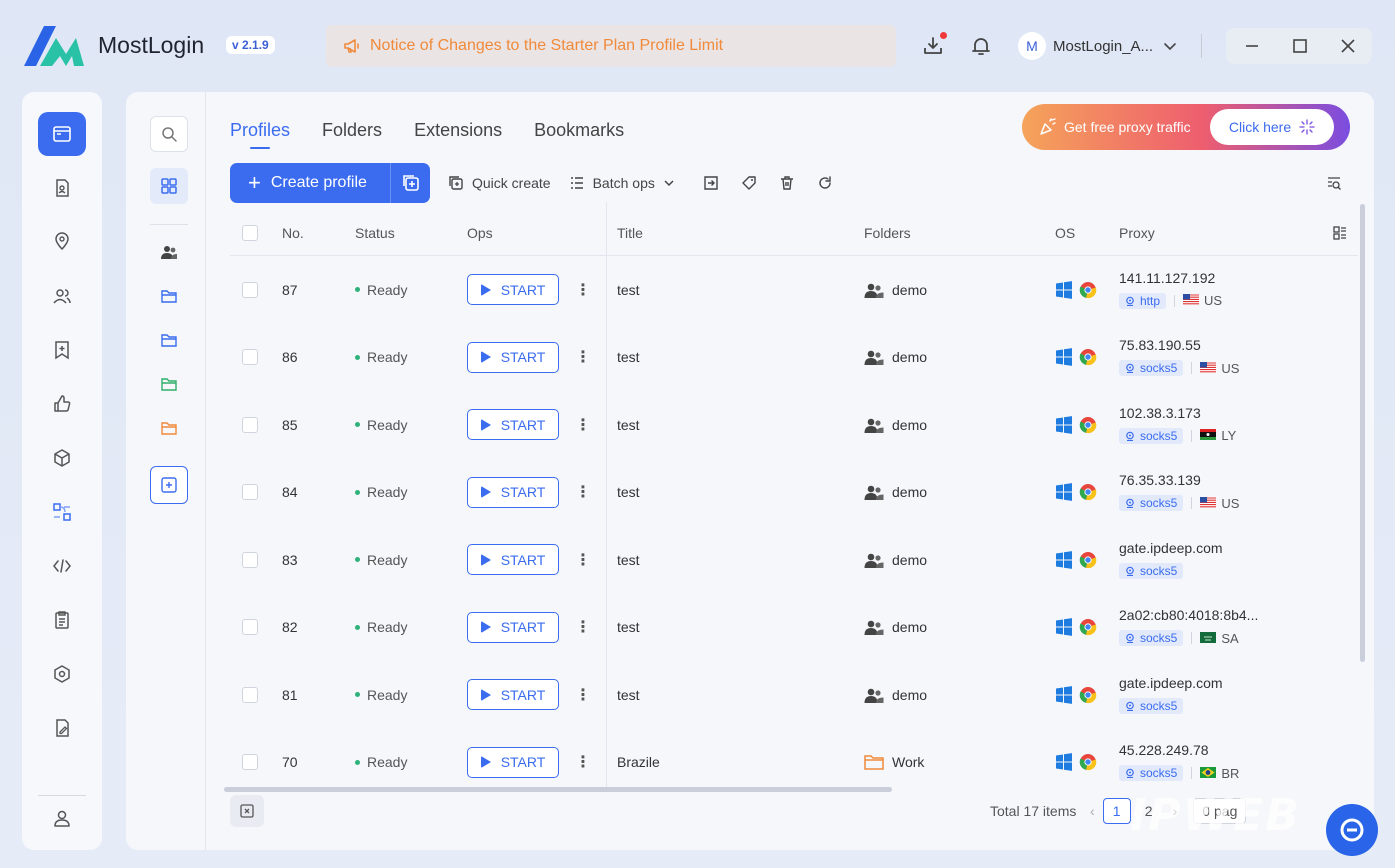 Image resolution: width=1395 pixels, height=868 pixels. Describe the element at coordinates (579, 134) in the screenshot. I see `tab-bookmarks: Bookmarks` at that location.